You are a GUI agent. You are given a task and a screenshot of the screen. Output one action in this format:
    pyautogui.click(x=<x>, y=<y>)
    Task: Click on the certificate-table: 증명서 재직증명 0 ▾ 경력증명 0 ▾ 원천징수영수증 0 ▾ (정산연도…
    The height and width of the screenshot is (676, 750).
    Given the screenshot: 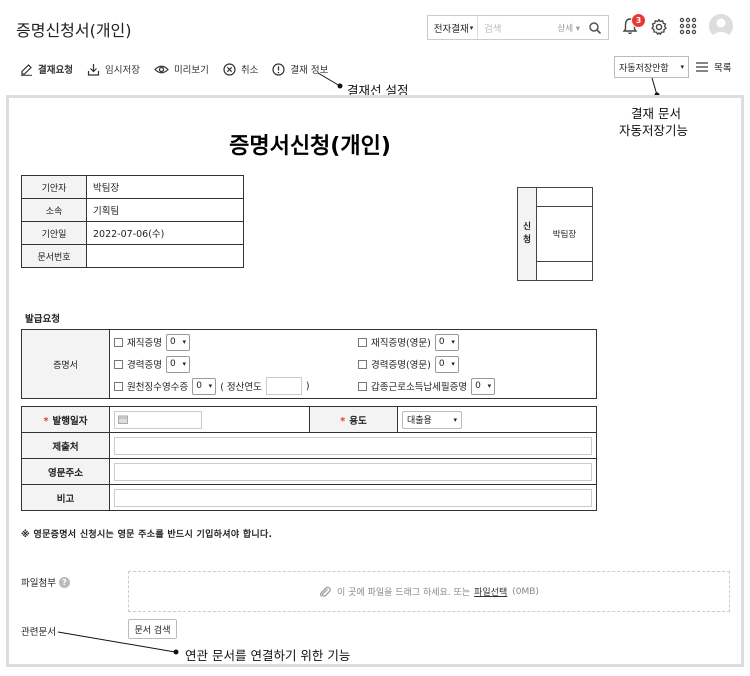 What is the action you would take?
    pyautogui.click(x=309, y=364)
    